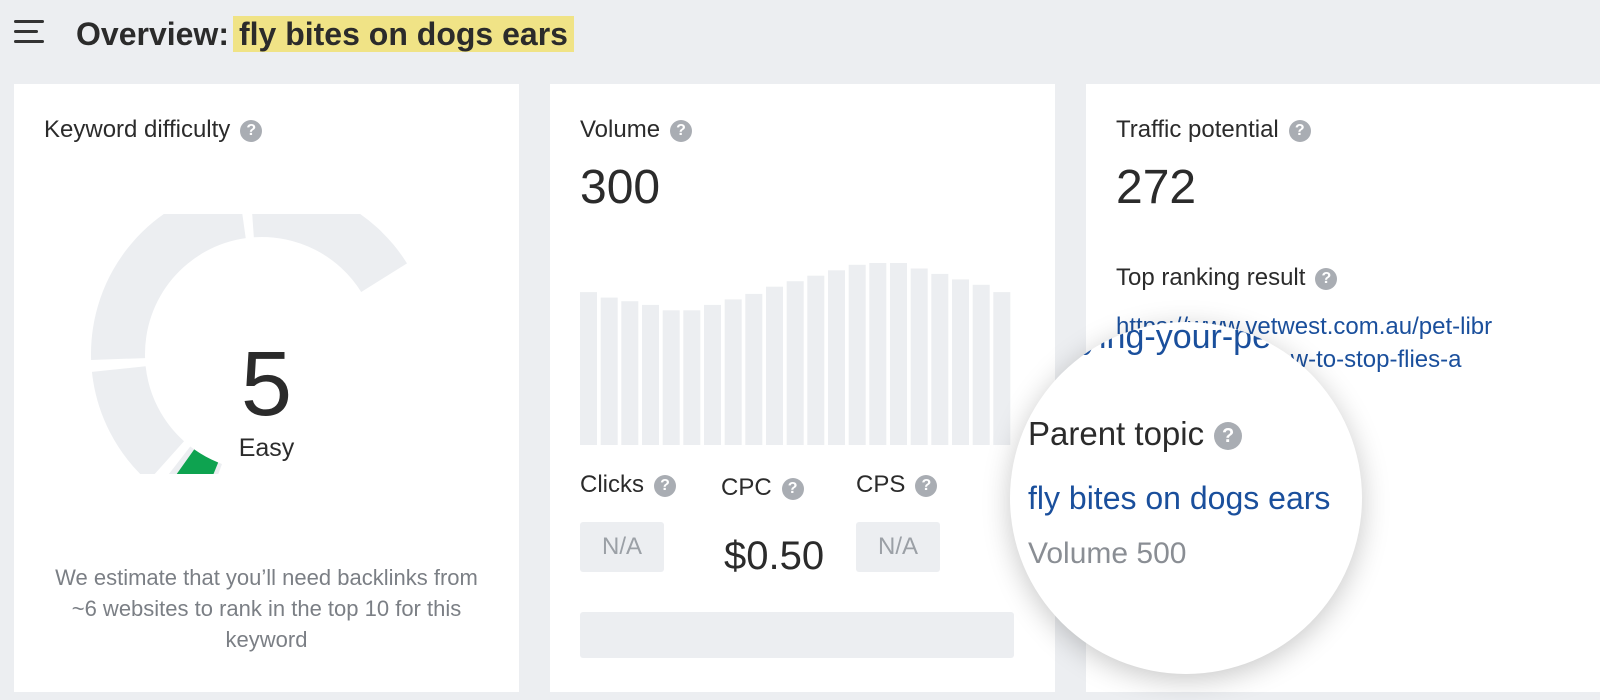 The image size is (1600, 700). I want to click on volume-heading: Volume?, so click(636, 130).